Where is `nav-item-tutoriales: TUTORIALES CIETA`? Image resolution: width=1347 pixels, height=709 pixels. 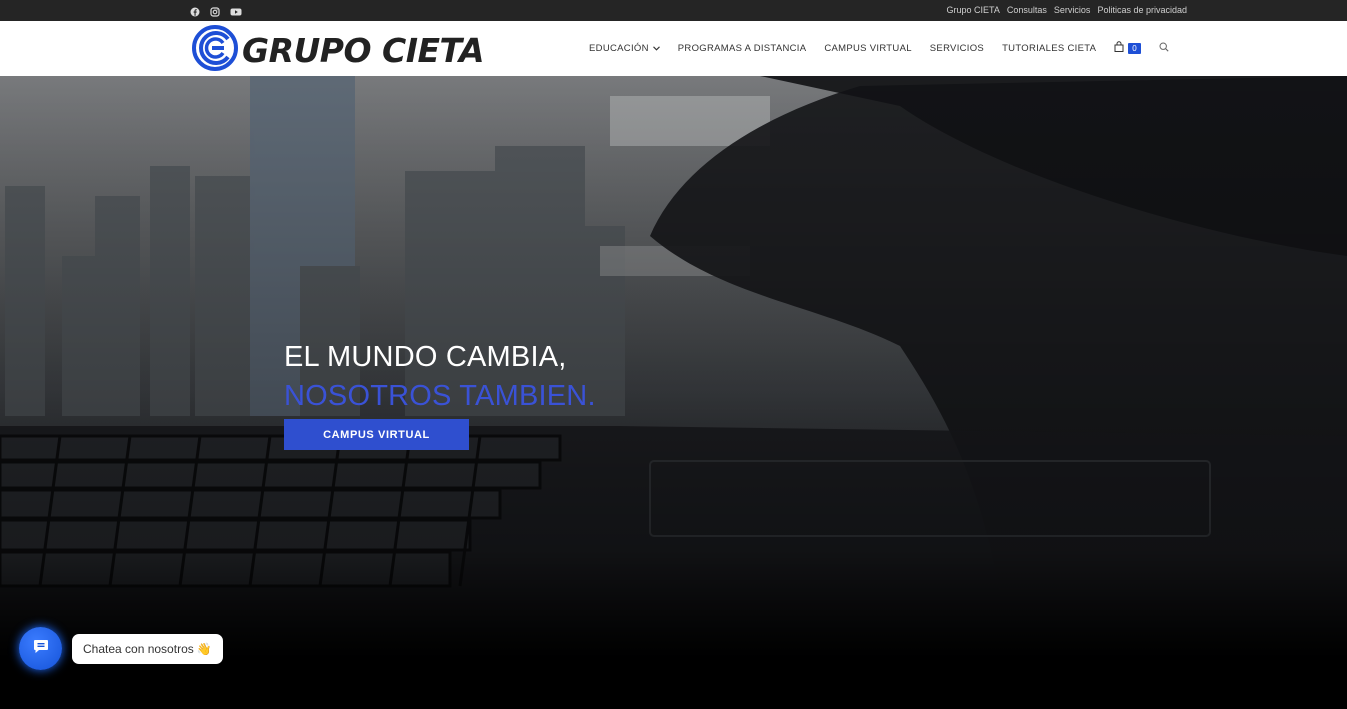 nav-item-tutoriales: TUTORIALES CIETA is located at coordinates (1049, 48).